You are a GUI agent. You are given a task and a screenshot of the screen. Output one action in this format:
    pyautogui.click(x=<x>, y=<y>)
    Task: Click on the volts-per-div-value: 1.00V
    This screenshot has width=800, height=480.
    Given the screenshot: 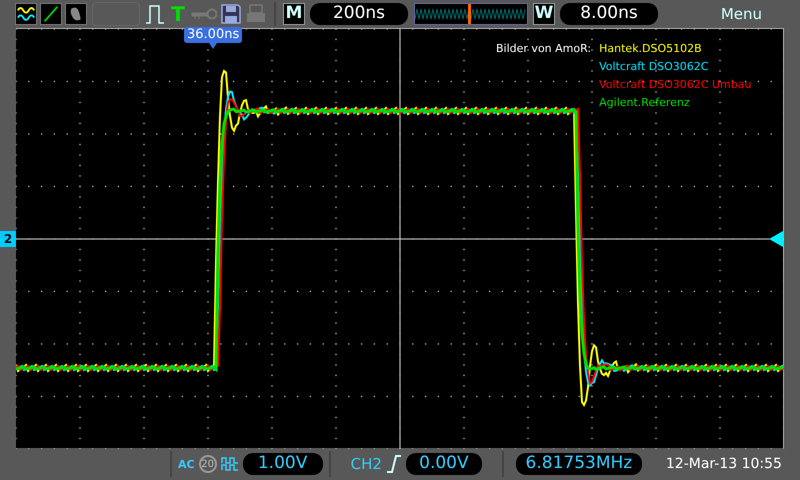 What is the action you would take?
    pyautogui.click(x=282, y=464)
    